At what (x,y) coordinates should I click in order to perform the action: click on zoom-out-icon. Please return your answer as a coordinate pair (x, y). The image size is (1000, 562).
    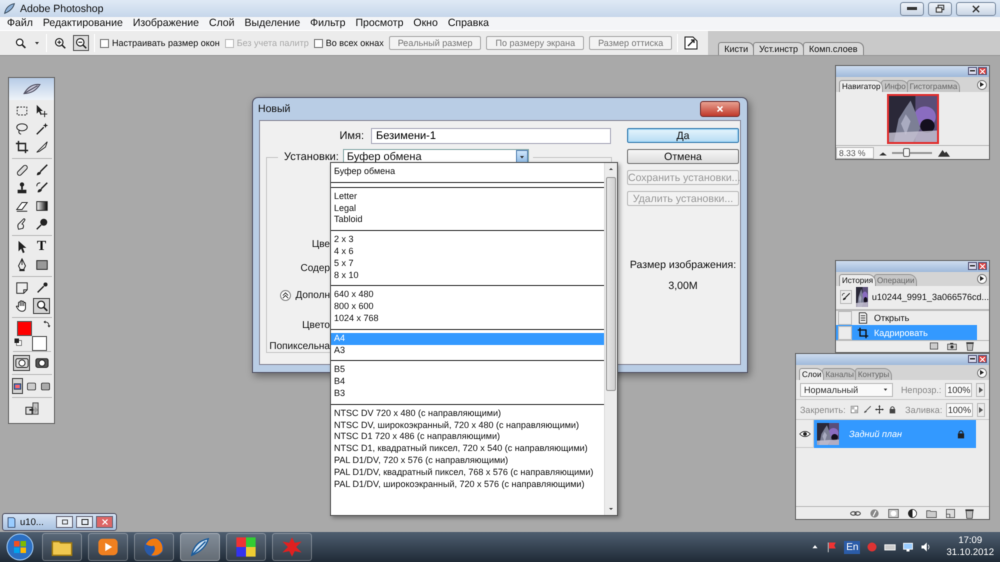
    Looking at the image, I should click on (81, 43).